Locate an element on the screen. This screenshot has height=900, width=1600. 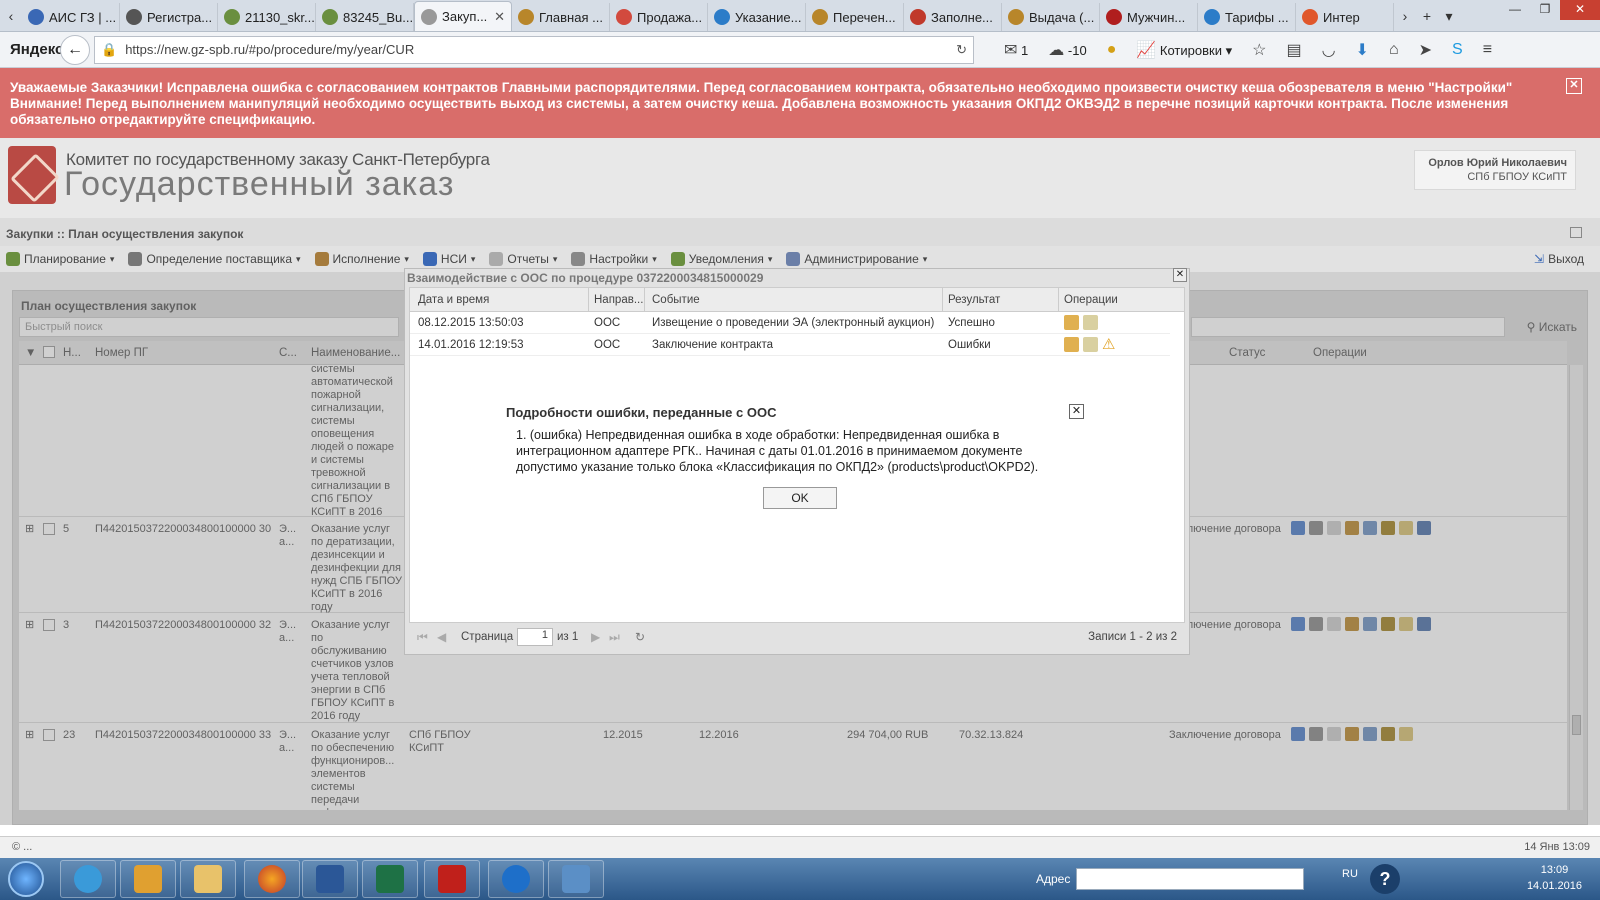
mail-widget: ✉ 1 is located at coordinates (1016, 50).